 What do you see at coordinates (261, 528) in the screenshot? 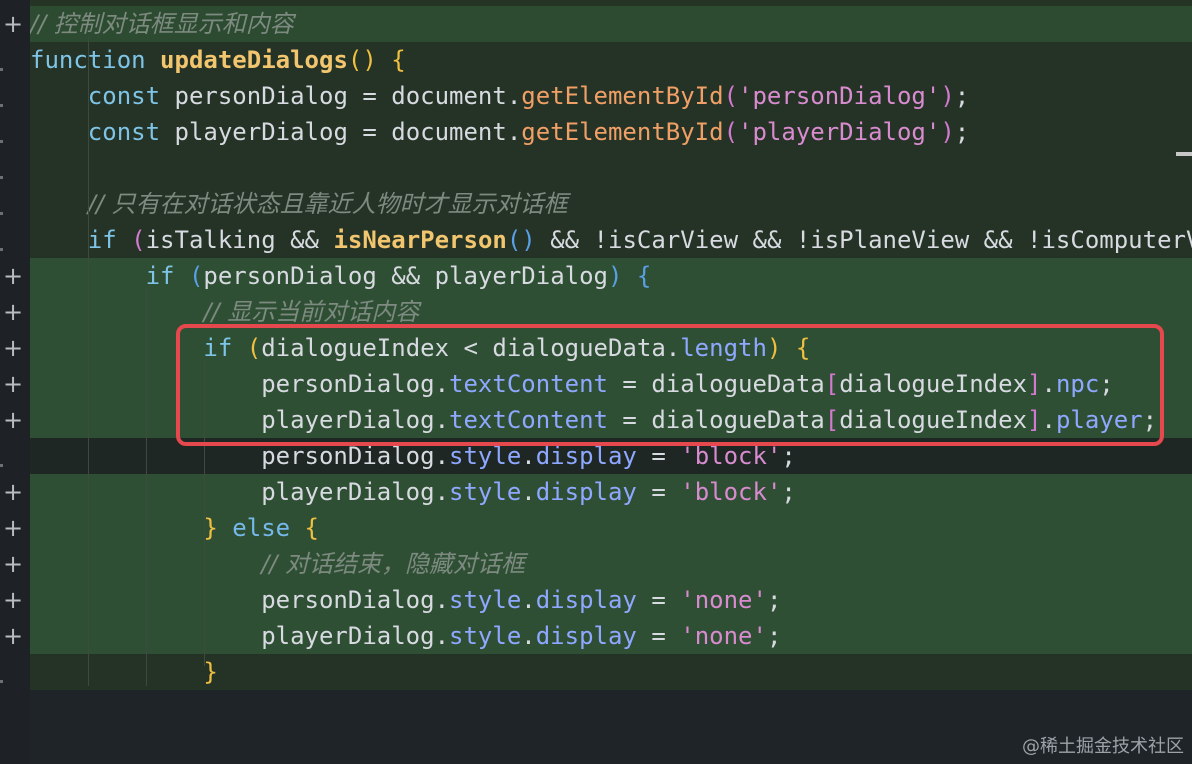
I see `code-token: else` at bounding box center [261, 528].